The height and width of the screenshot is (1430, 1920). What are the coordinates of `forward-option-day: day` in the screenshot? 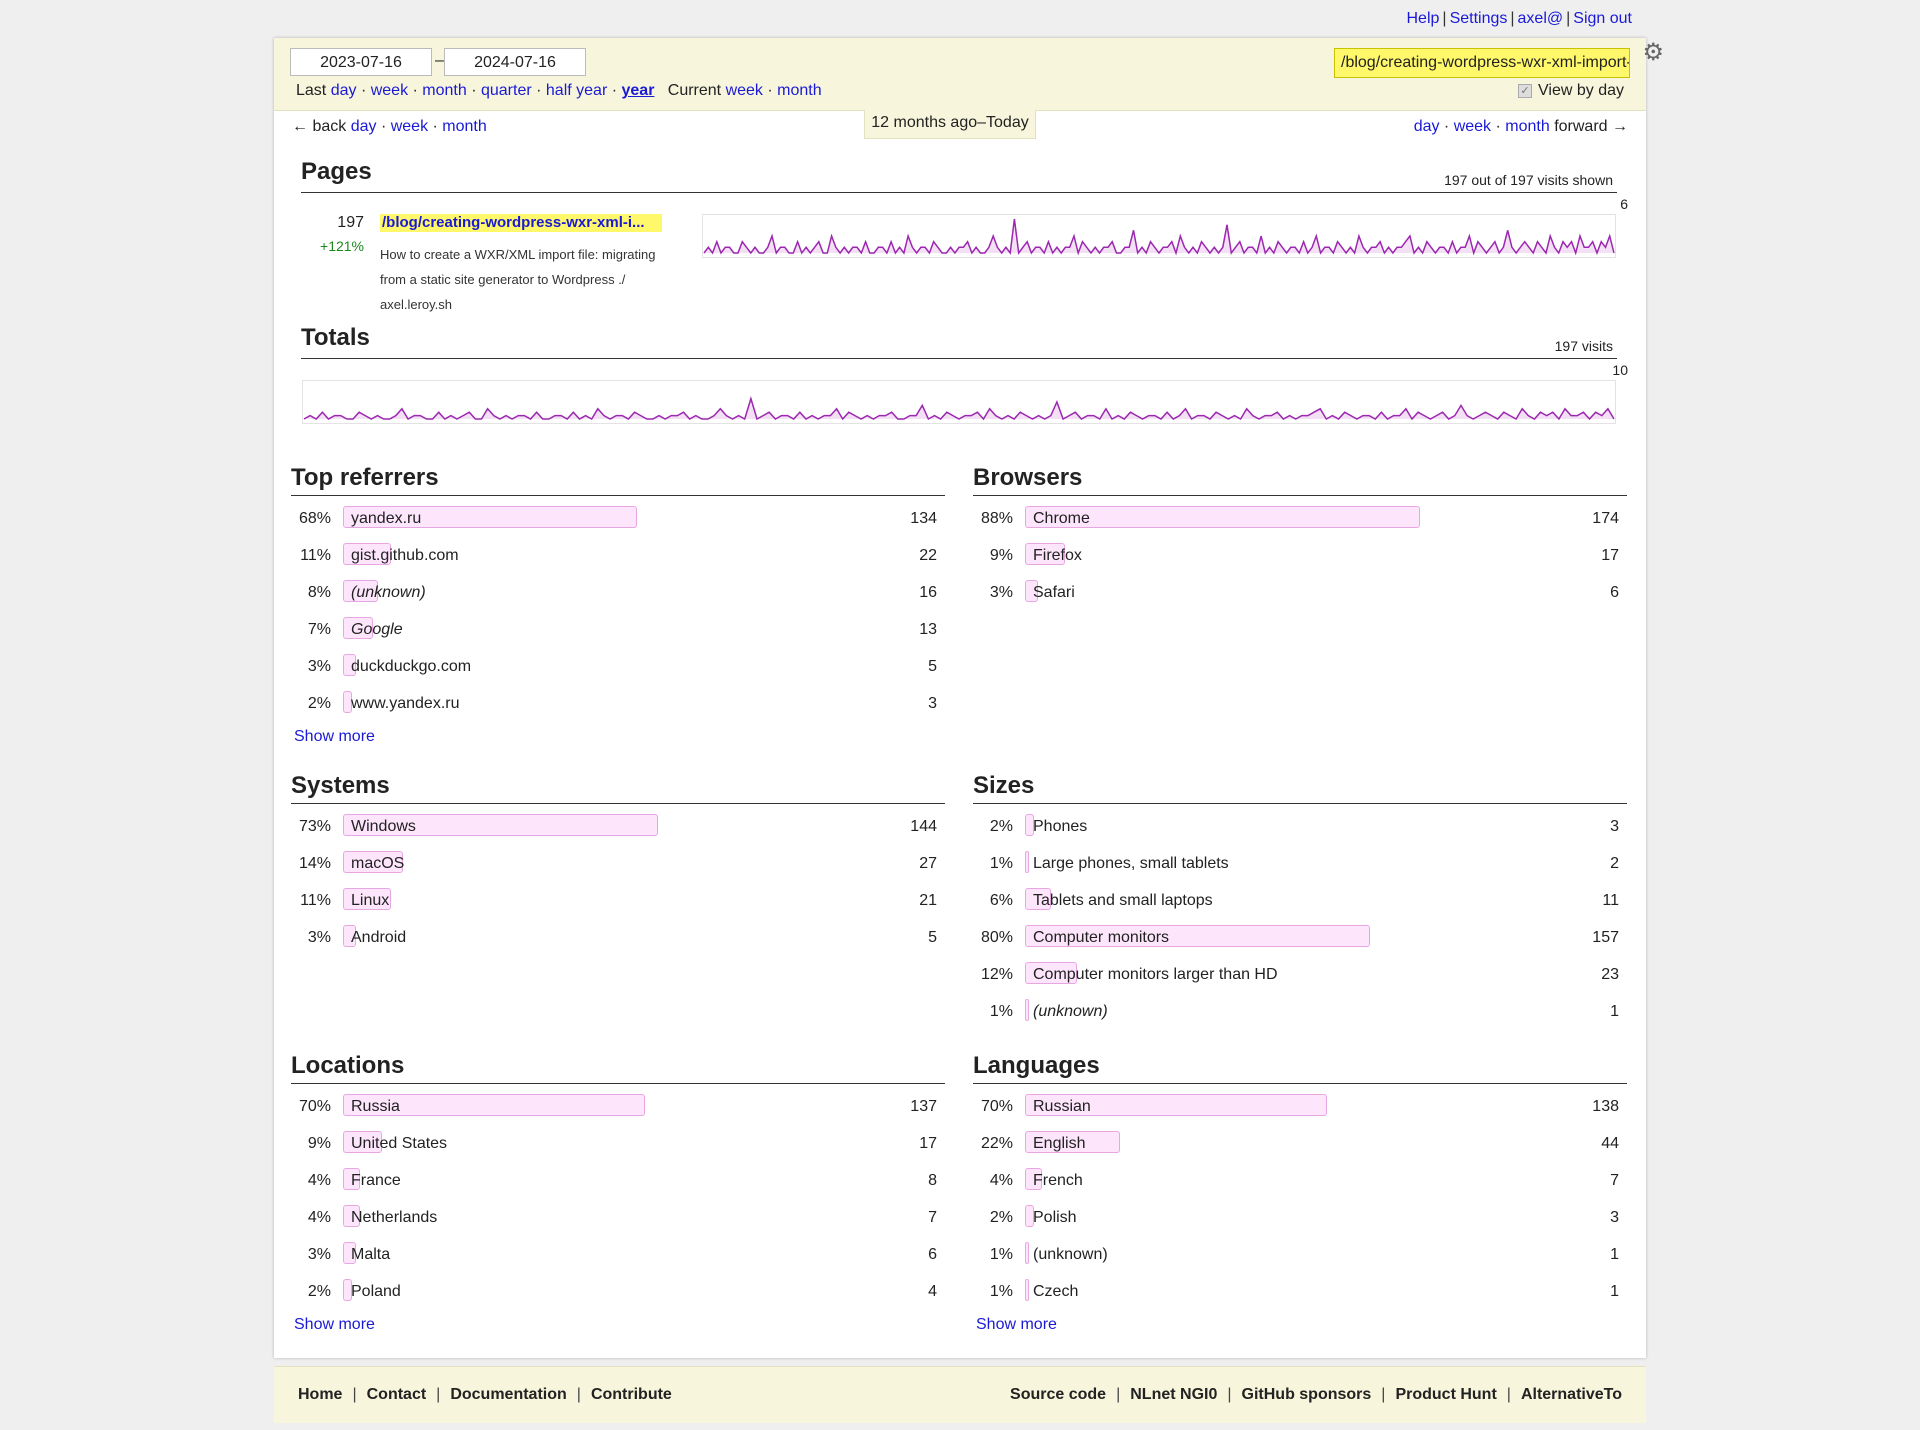 It's located at (1427, 126).